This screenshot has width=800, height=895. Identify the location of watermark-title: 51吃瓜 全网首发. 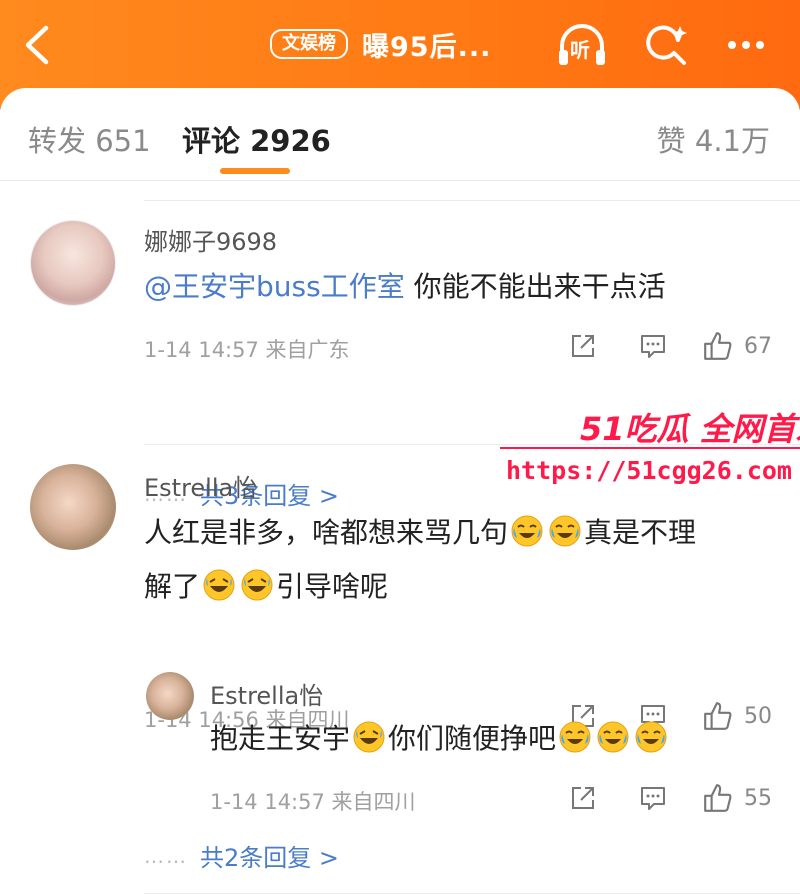
(690, 429).